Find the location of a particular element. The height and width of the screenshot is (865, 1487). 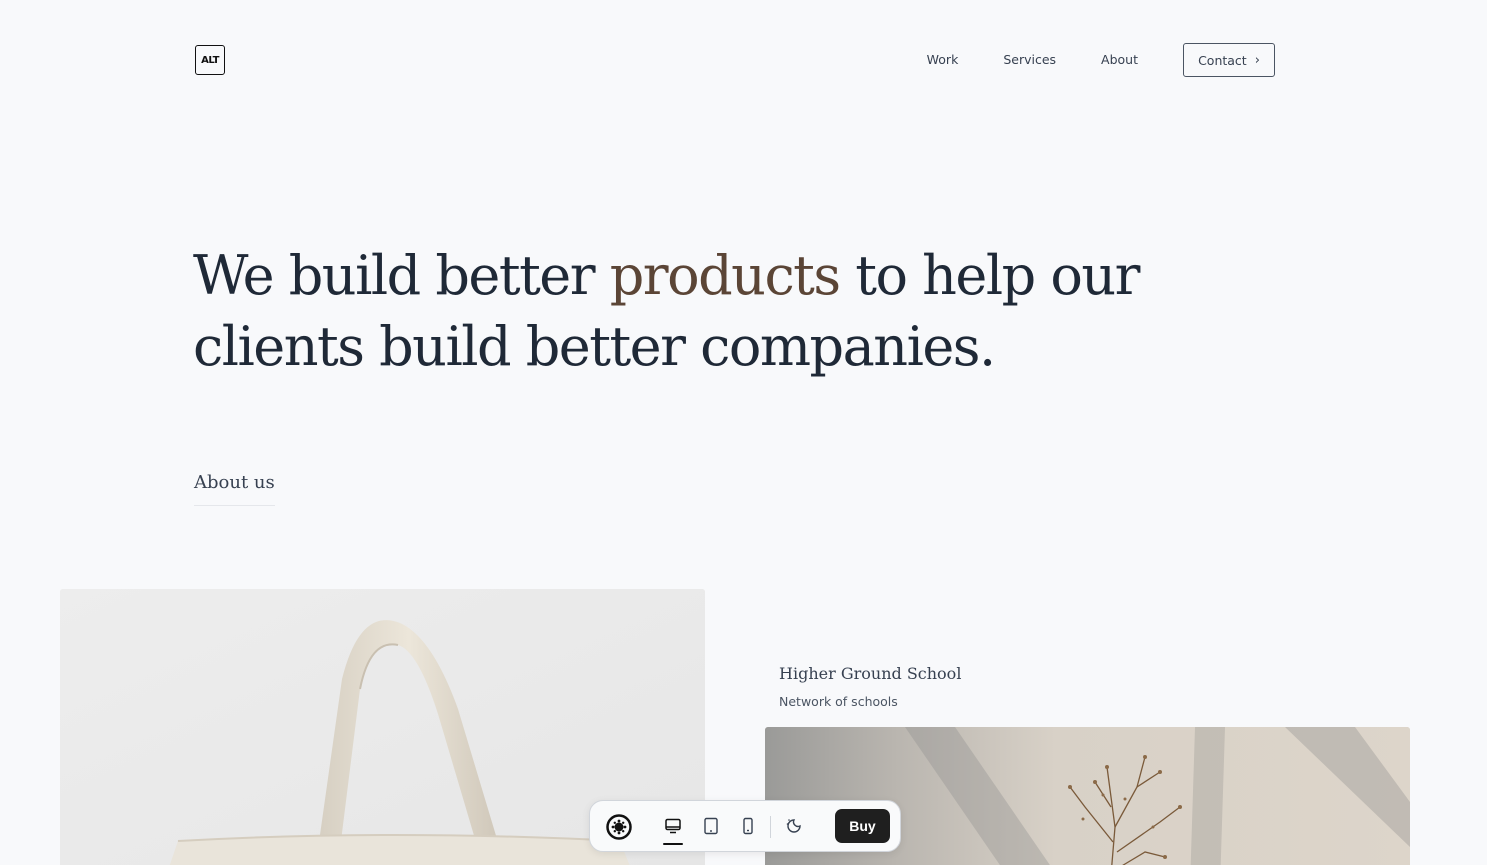

chevron-right-icon: › is located at coordinates (1257, 60).